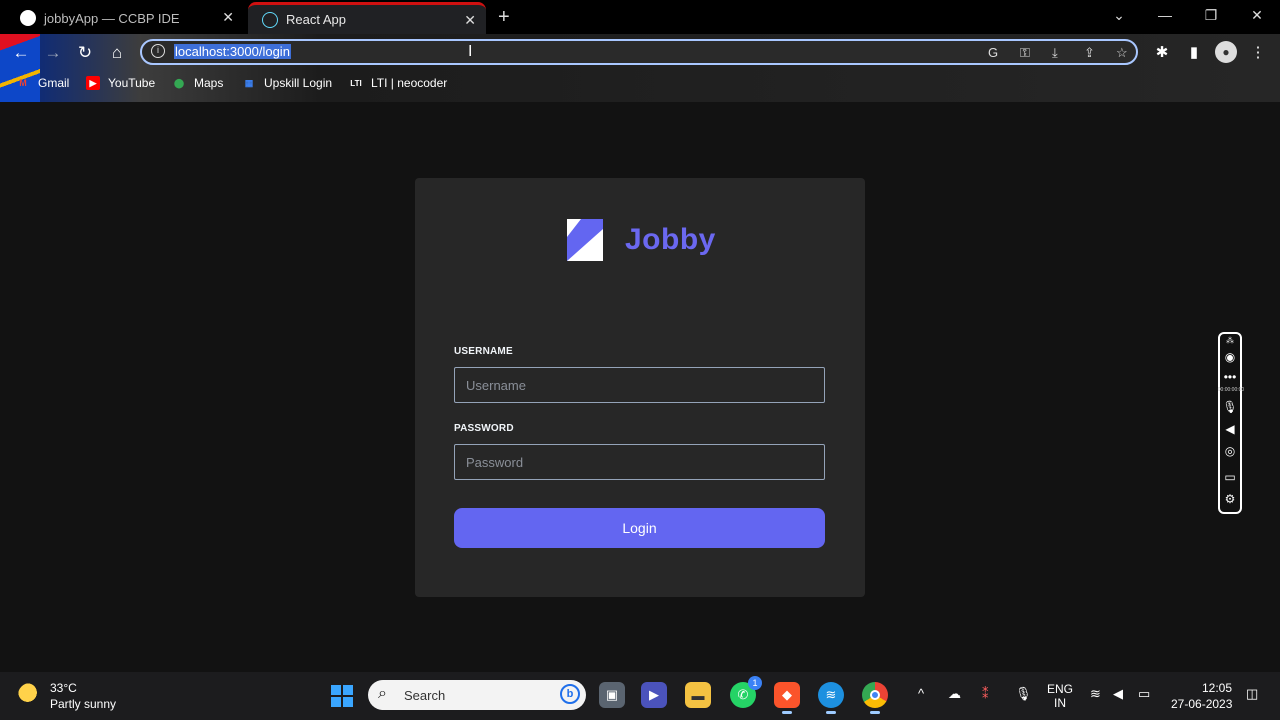 This screenshot has height=720, width=1280. I want to click on taskbar-search: ⌕ Search b, so click(477, 695).